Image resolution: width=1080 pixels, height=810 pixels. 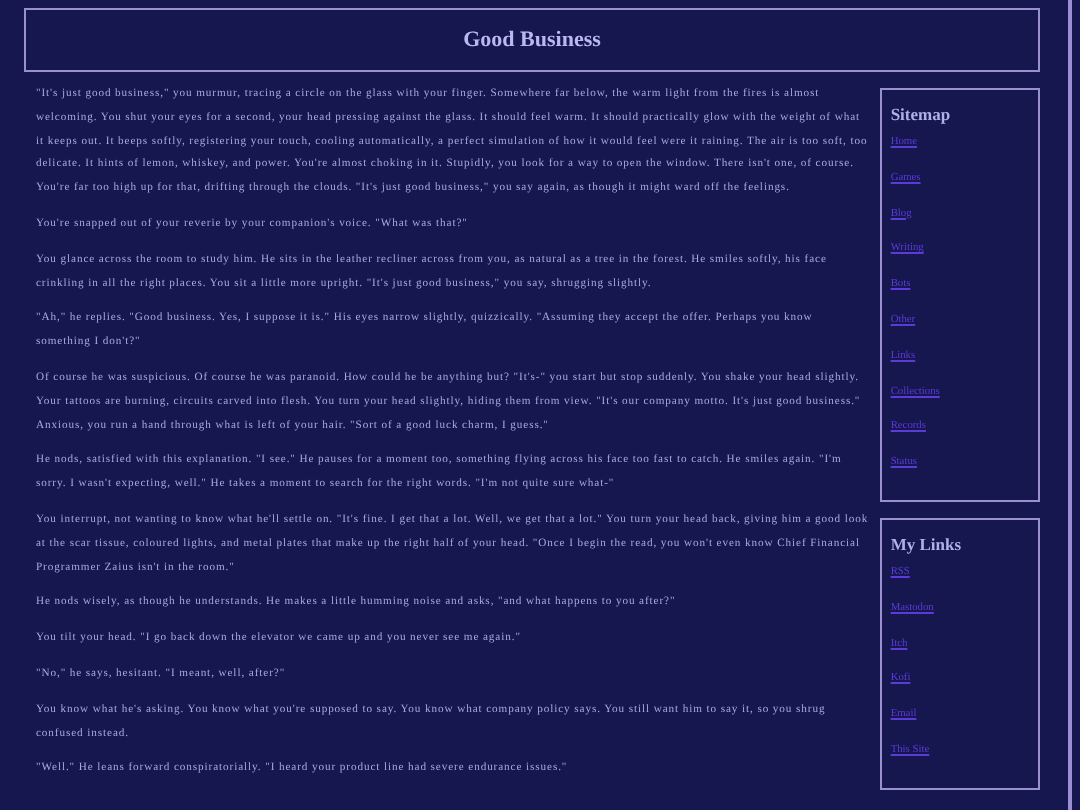 What do you see at coordinates (532, 40) in the screenshot?
I see `page-title: Good Business` at bounding box center [532, 40].